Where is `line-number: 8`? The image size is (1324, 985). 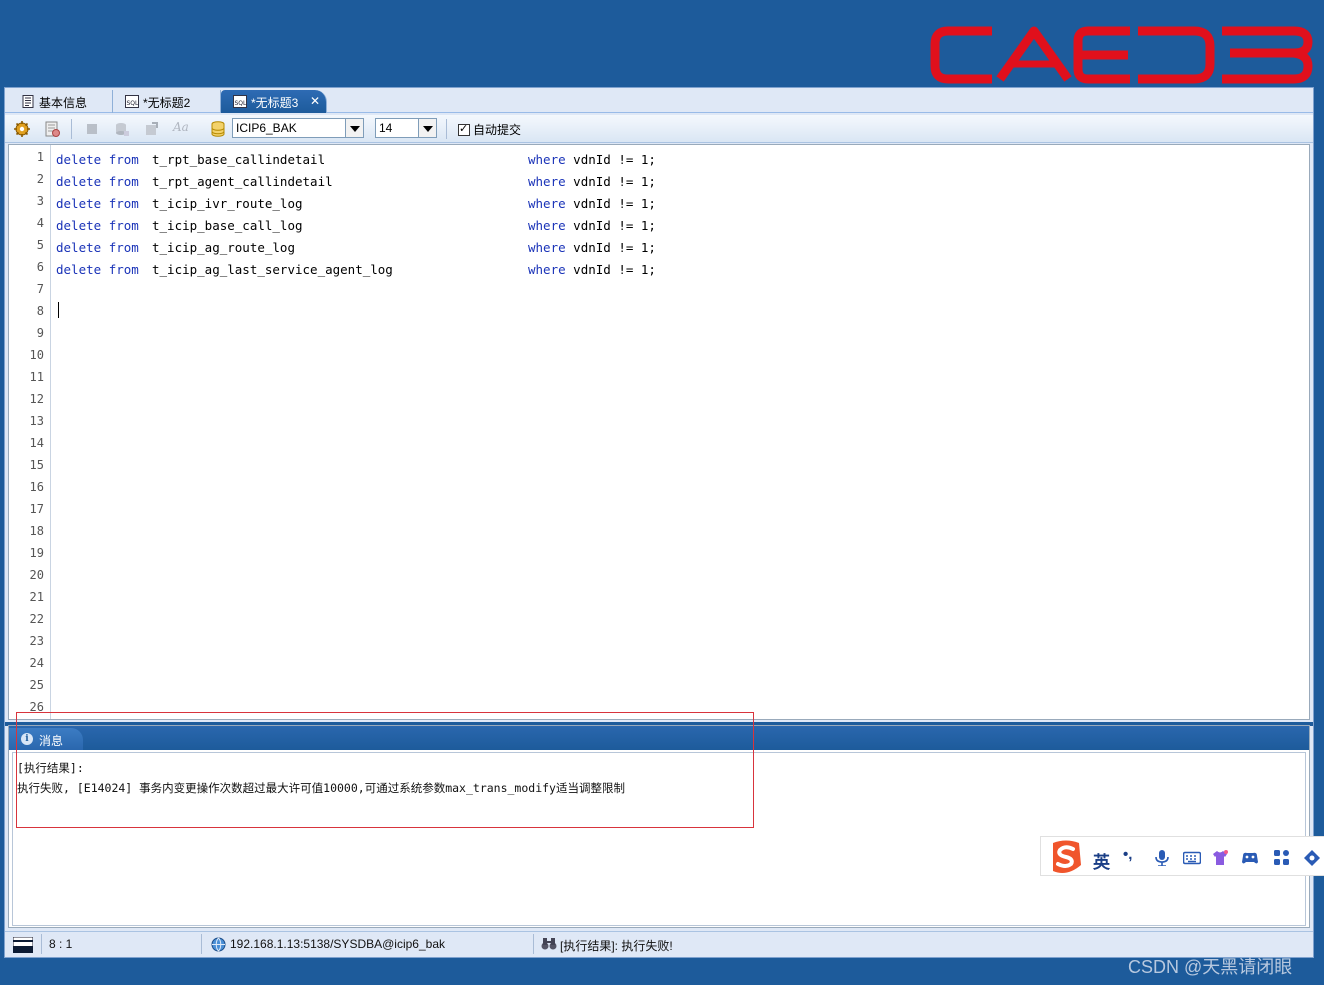 line-number: 8 is located at coordinates (40, 311).